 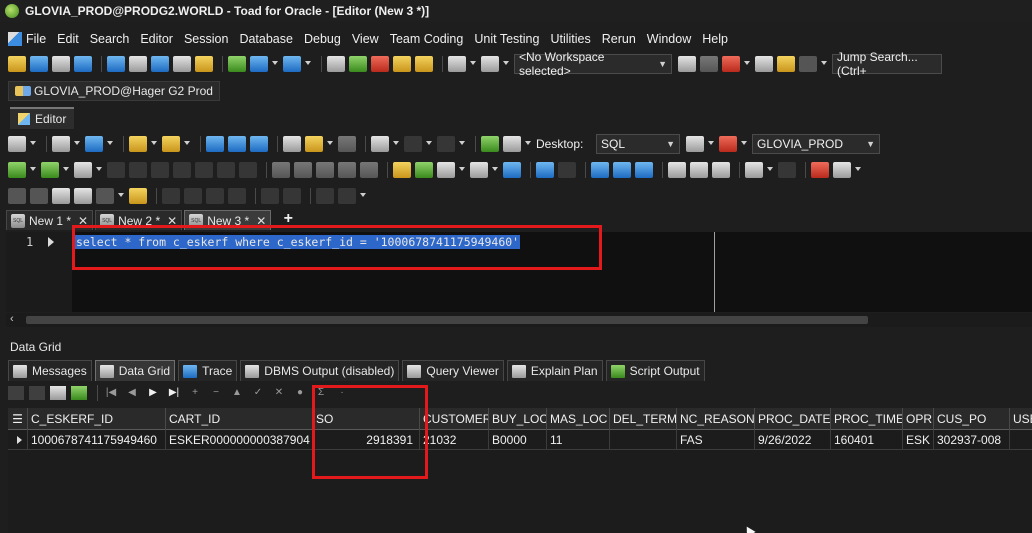 What do you see at coordinates (292, 196) in the screenshot?
I see `unsplit-icon` at bounding box center [292, 196].